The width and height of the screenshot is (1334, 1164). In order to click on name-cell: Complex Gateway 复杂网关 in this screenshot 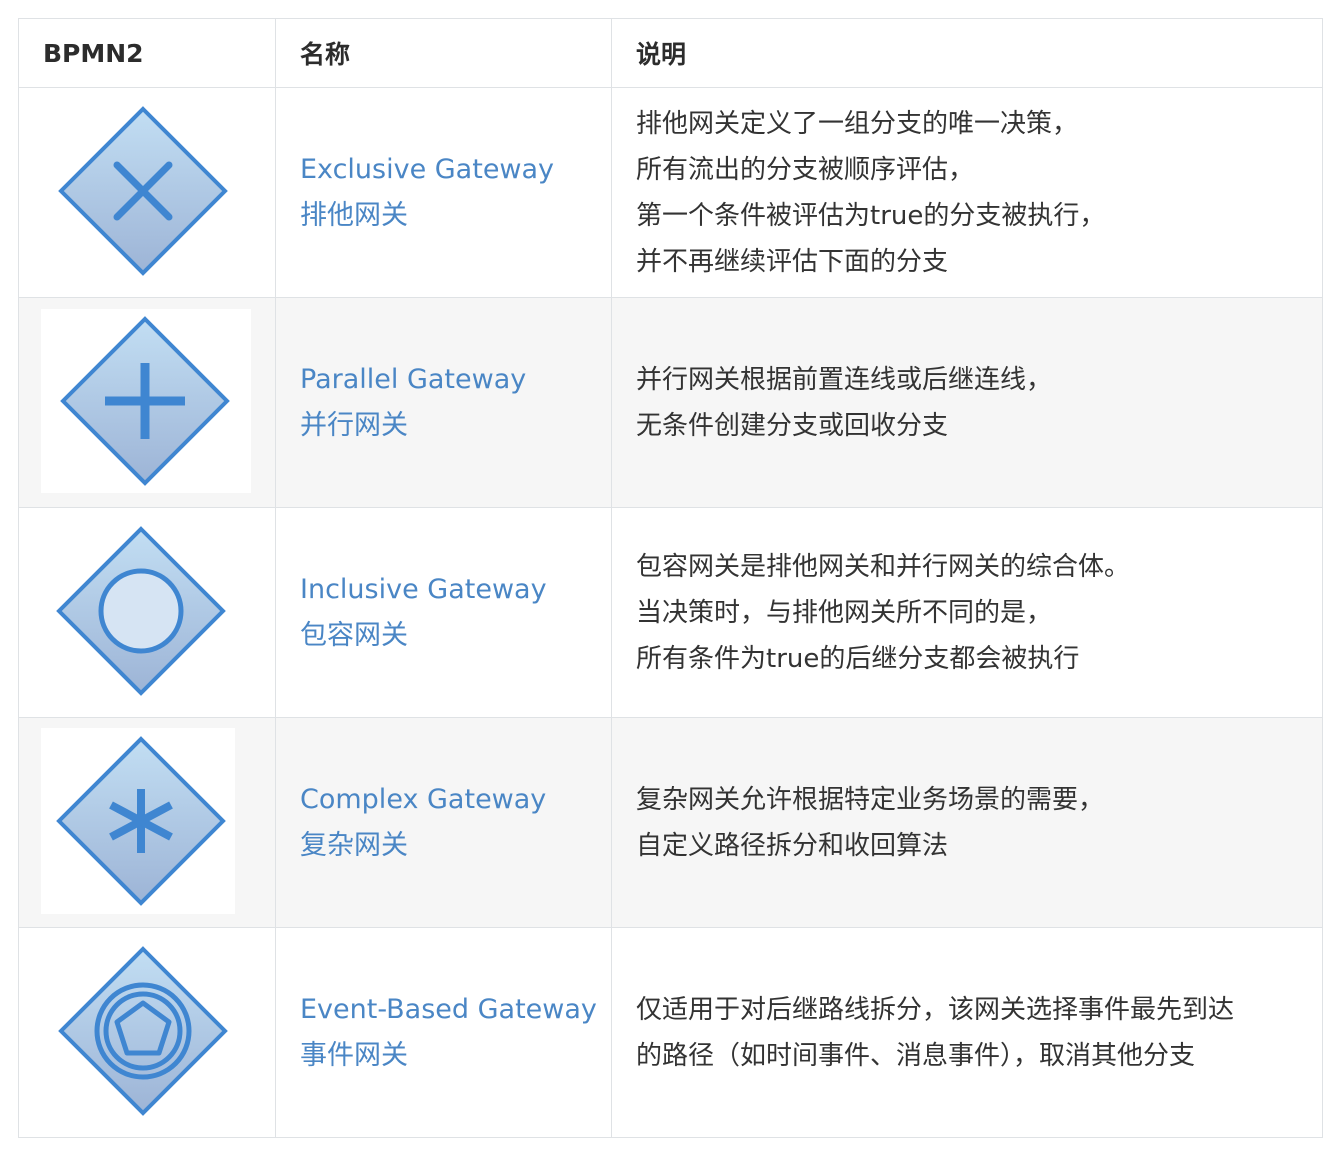, I will do `click(443, 822)`.